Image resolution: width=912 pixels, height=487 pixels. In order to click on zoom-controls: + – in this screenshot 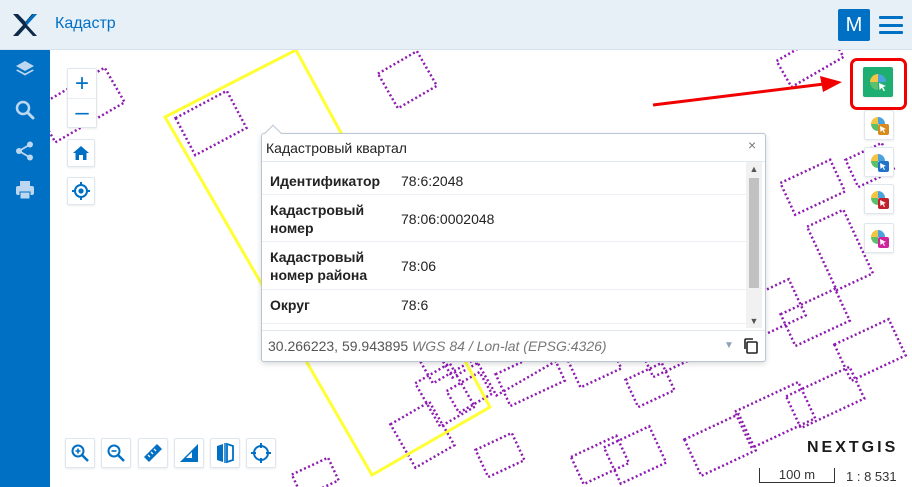, I will do `click(82, 98)`.